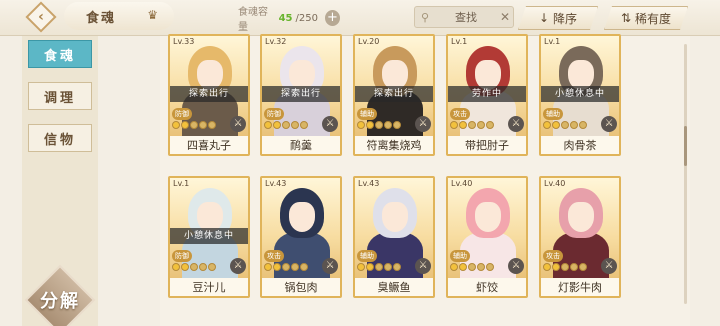  I want to click on scrollbar-thumb, so click(685, 146).